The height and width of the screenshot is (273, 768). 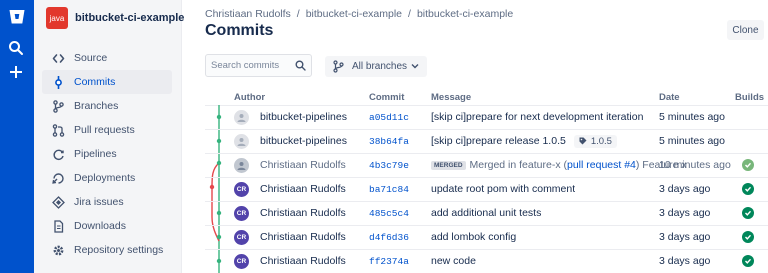 What do you see at coordinates (95, 154) in the screenshot?
I see `sidebar-item-label: Pipelines` at bounding box center [95, 154].